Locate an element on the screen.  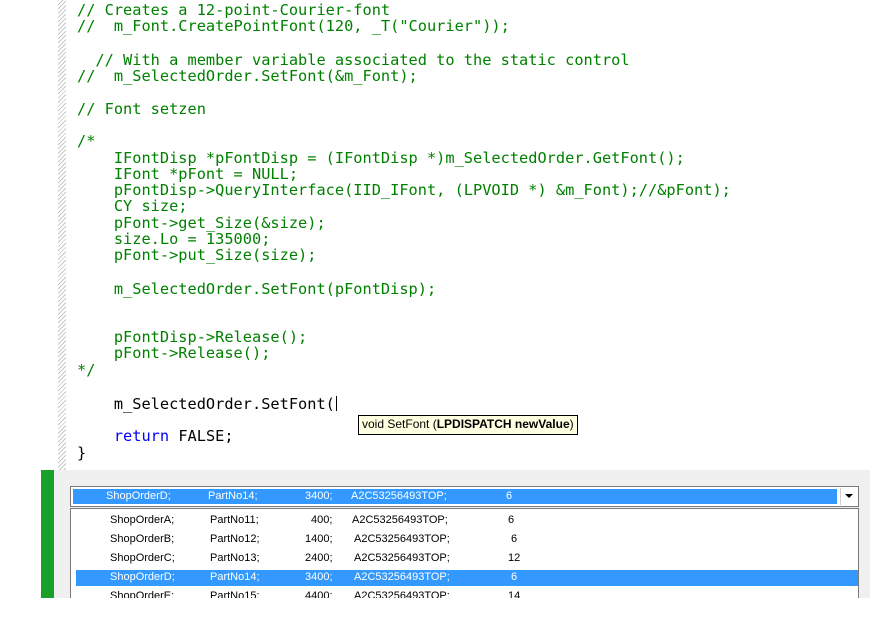
editor-margin-hatch is located at coordinates (62, 235).